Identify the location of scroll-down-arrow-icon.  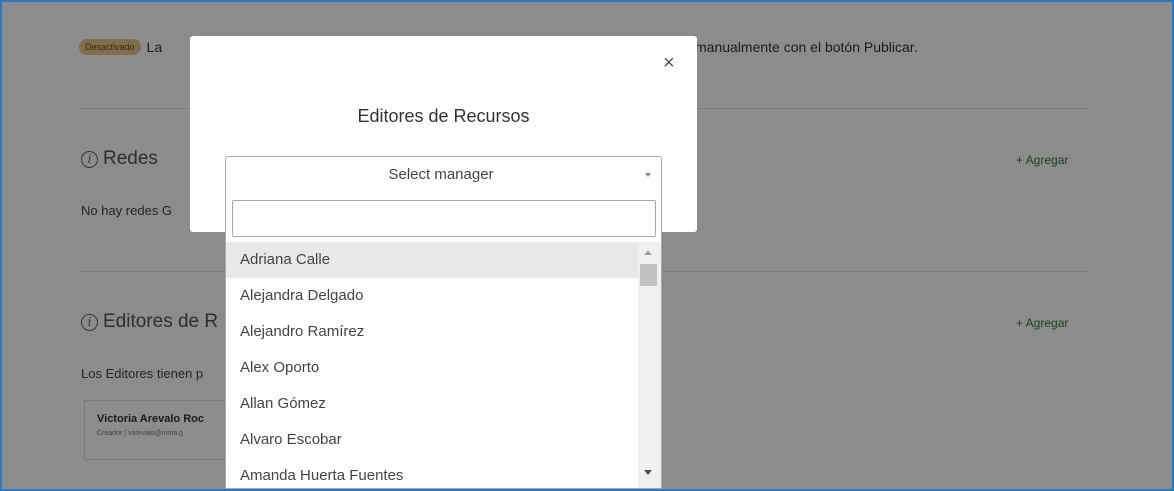
(648, 472).